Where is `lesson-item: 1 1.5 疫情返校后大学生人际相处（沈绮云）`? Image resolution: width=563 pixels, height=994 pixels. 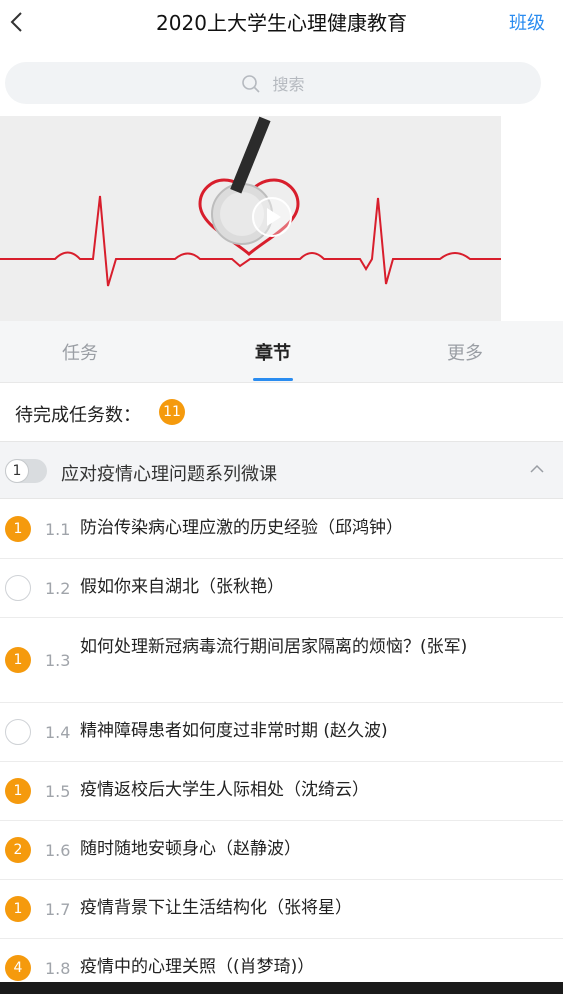
lesson-item: 1 1.5 疫情返校后大学生人际相处（沈绮云） is located at coordinates (281, 791).